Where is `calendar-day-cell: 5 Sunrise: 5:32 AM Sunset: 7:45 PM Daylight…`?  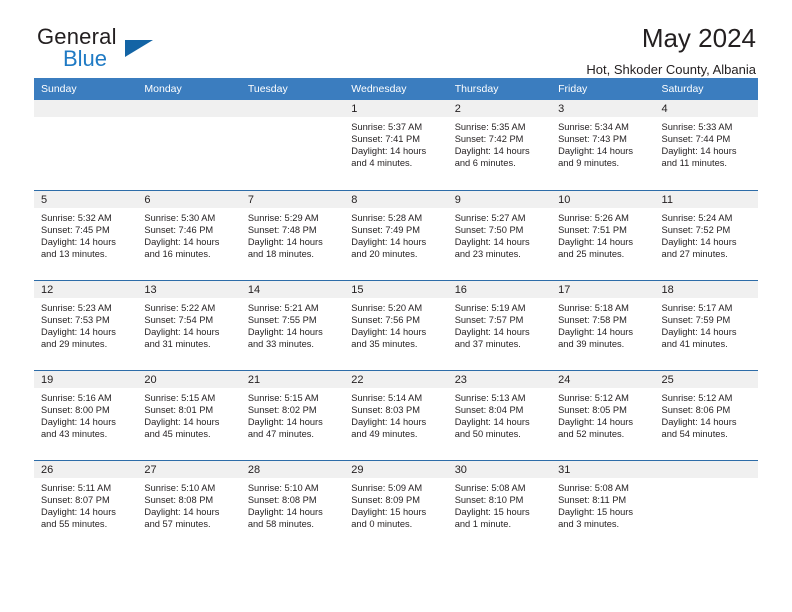 calendar-day-cell: 5 Sunrise: 5:32 AM Sunset: 7:45 PM Daylight… is located at coordinates (86, 234).